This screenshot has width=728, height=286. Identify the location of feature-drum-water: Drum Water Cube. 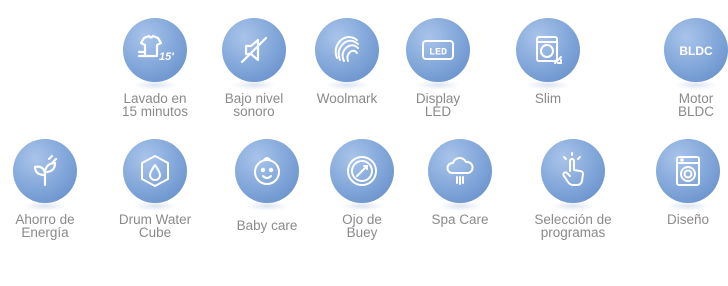
(155, 189).